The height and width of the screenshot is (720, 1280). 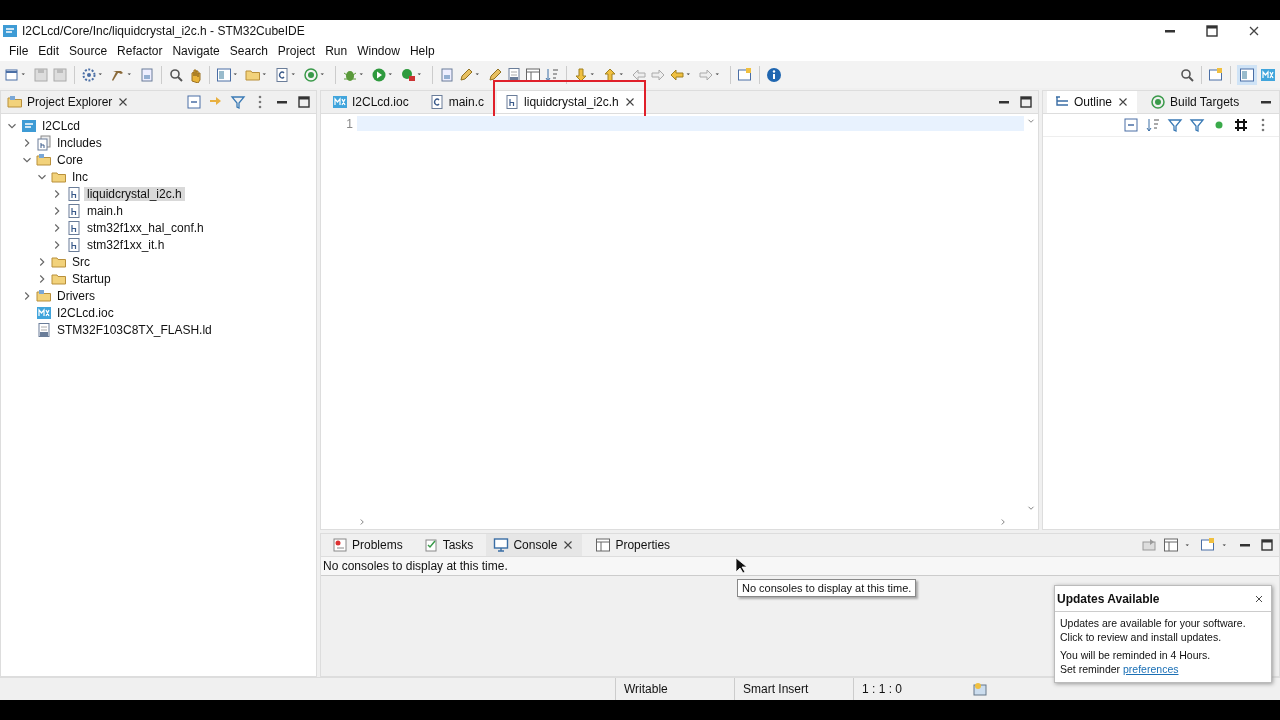 I want to click on tree-item: stm32f1xx_it.h, so click(x=126, y=244).